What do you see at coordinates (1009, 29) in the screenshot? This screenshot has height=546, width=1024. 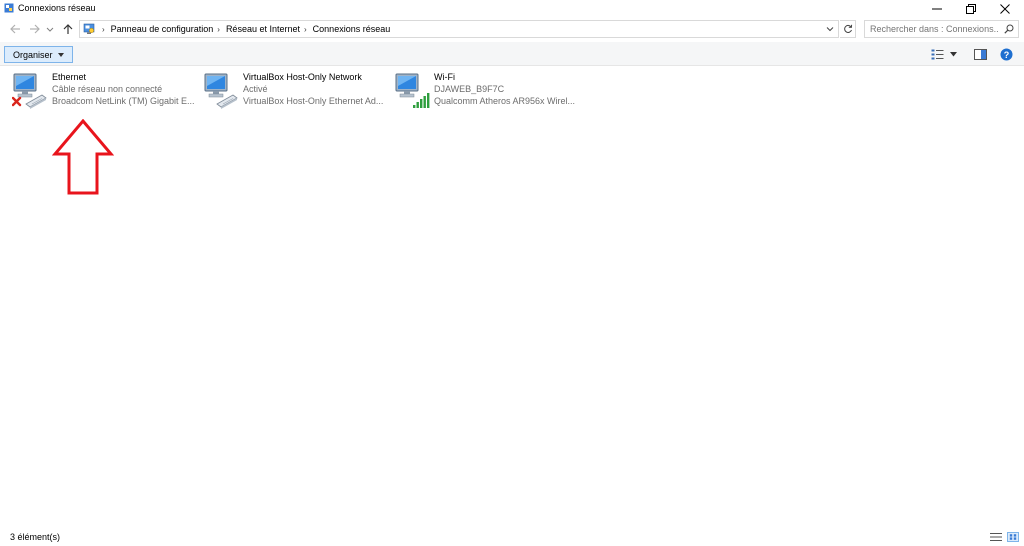 I see `search-icon` at bounding box center [1009, 29].